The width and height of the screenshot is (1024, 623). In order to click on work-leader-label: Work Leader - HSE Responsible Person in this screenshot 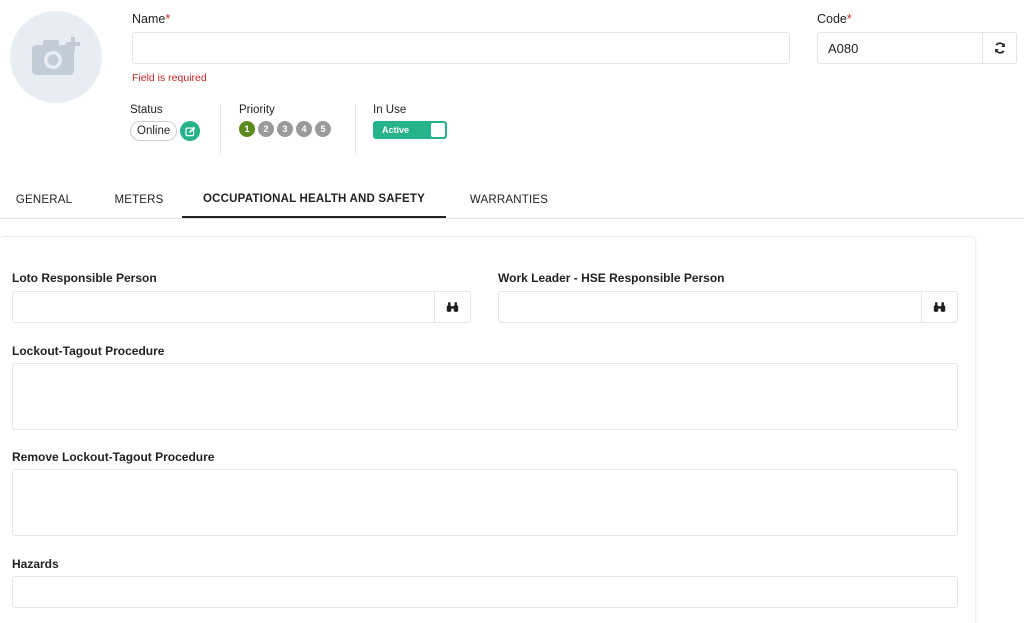, I will do `click(611, 278)`.